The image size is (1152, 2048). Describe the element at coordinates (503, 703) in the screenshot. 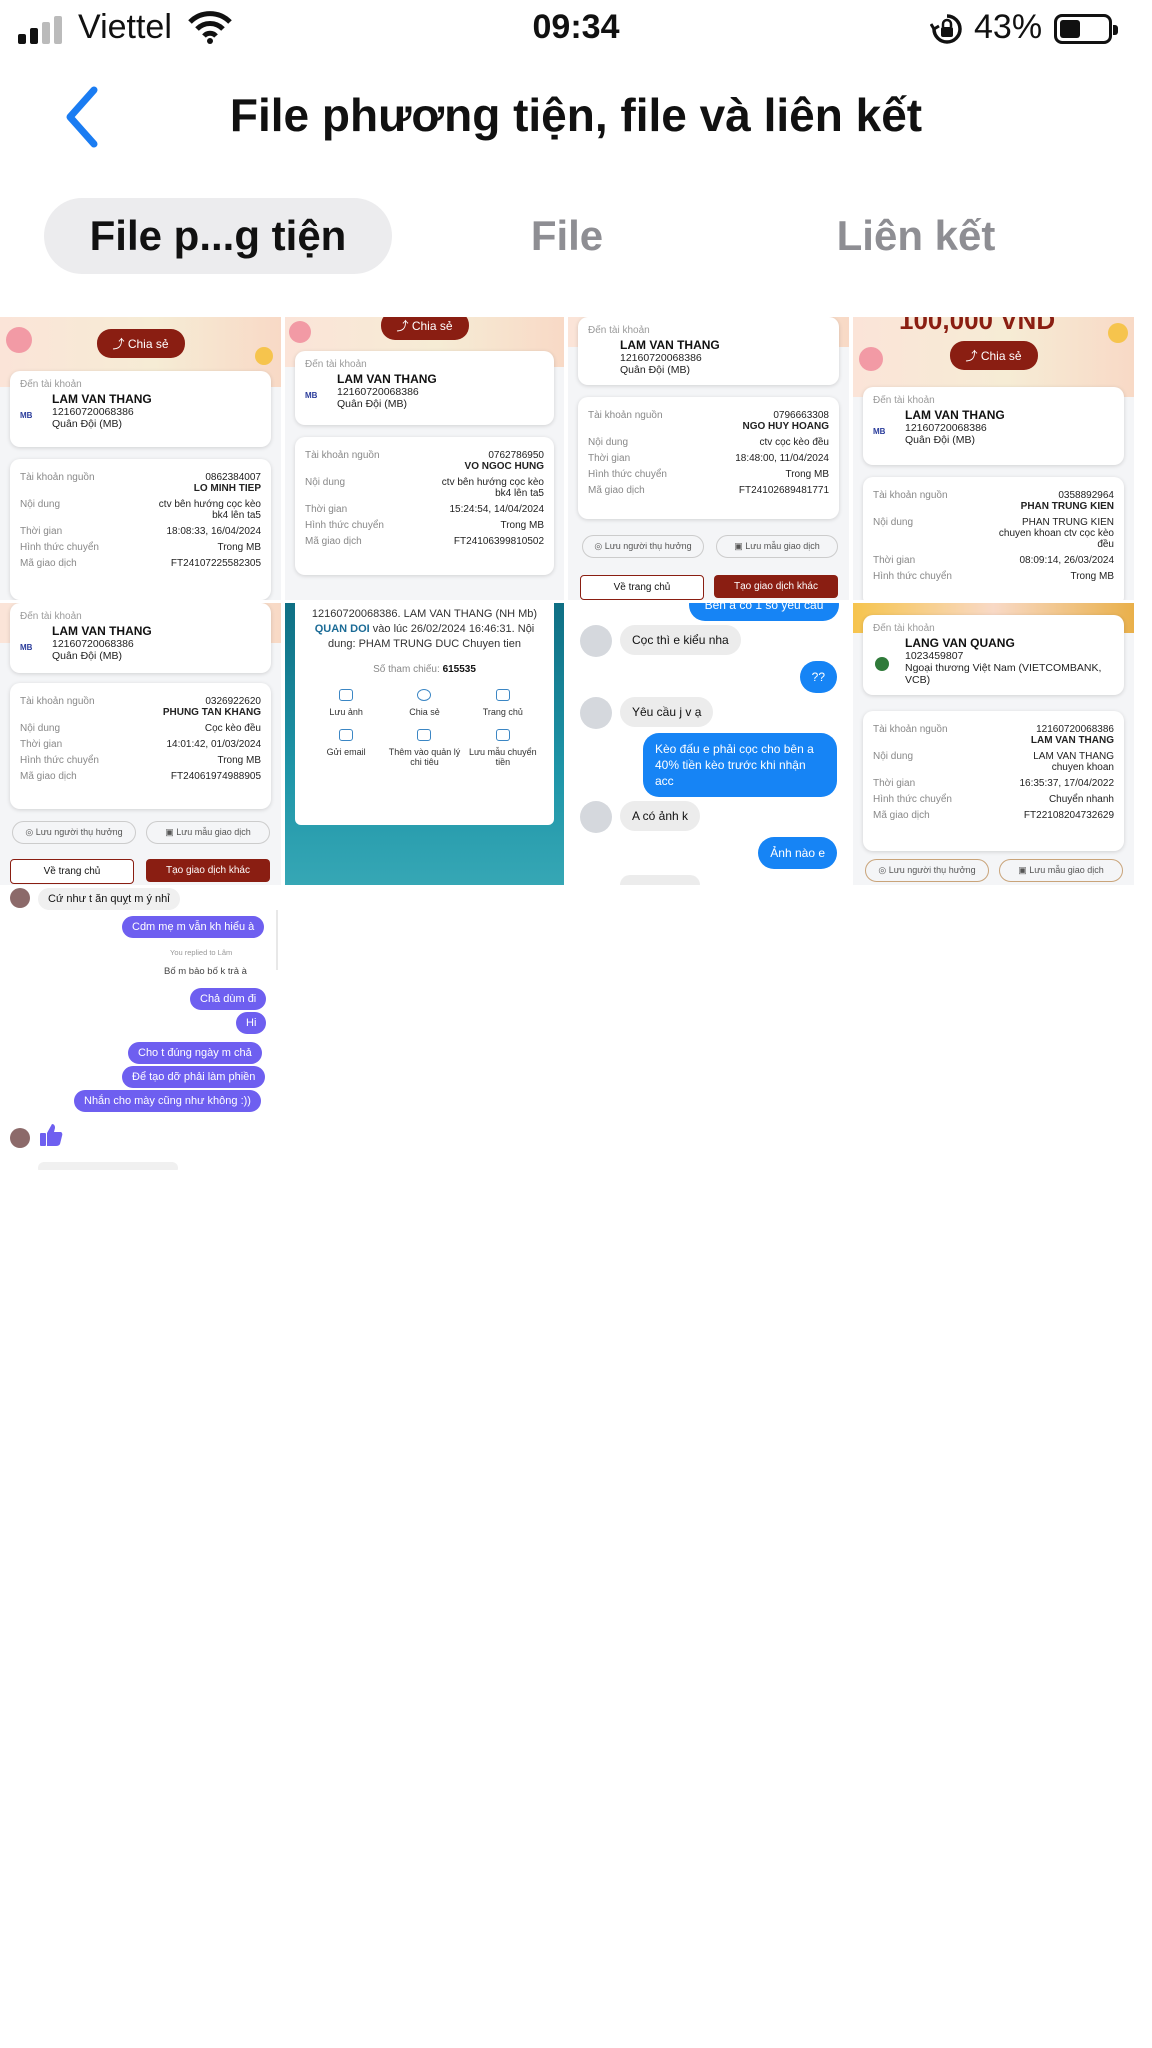

I see `home-icon: Trang chủ` at that location.